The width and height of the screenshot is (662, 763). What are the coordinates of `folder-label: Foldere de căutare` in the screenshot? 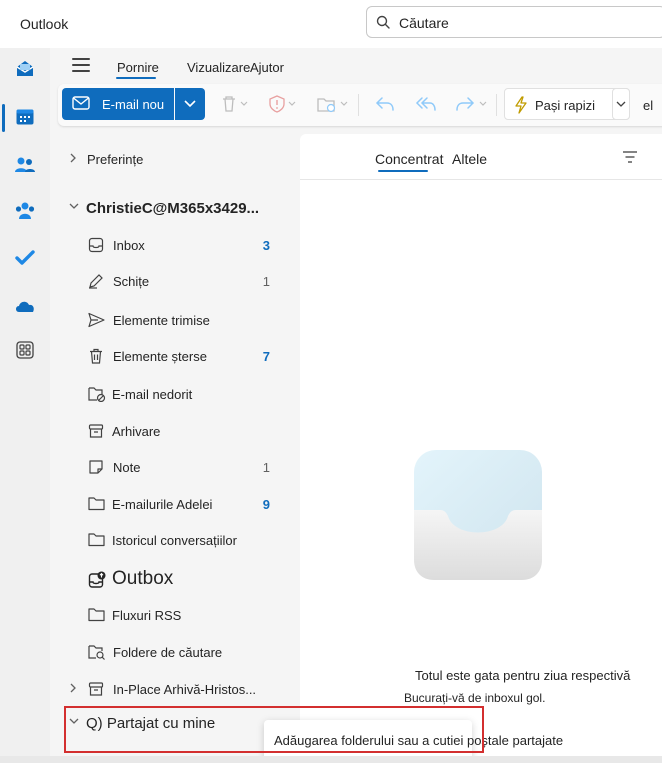 It's located at (168, 652).